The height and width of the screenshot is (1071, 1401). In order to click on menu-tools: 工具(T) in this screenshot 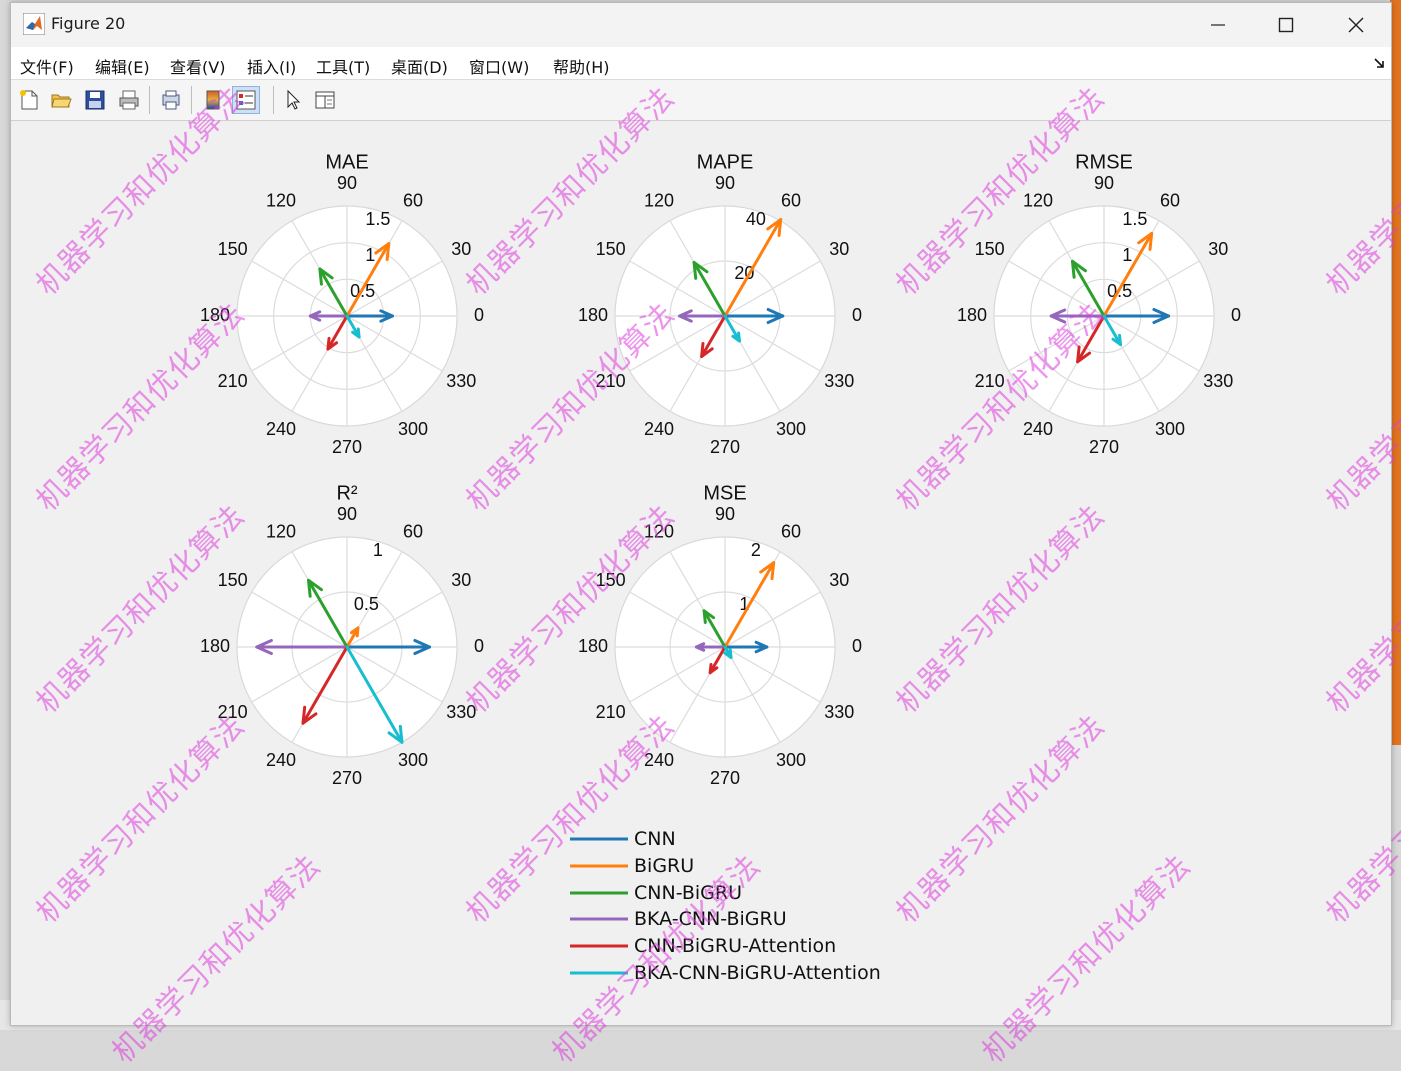, I will do `click(343, 66)`.